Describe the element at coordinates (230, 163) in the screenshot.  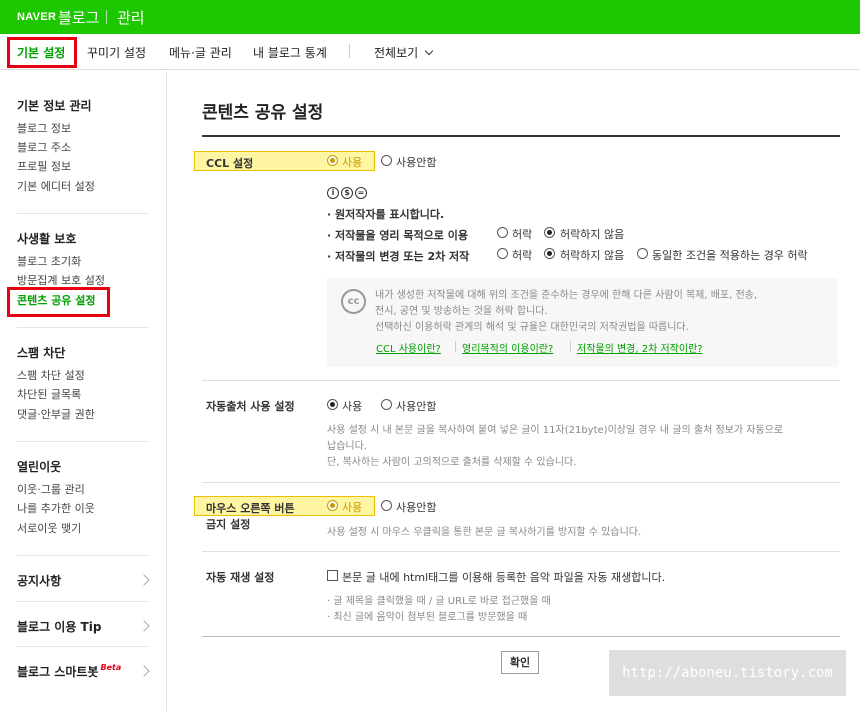
I see `ccl-label: CCL 설정` at that location.